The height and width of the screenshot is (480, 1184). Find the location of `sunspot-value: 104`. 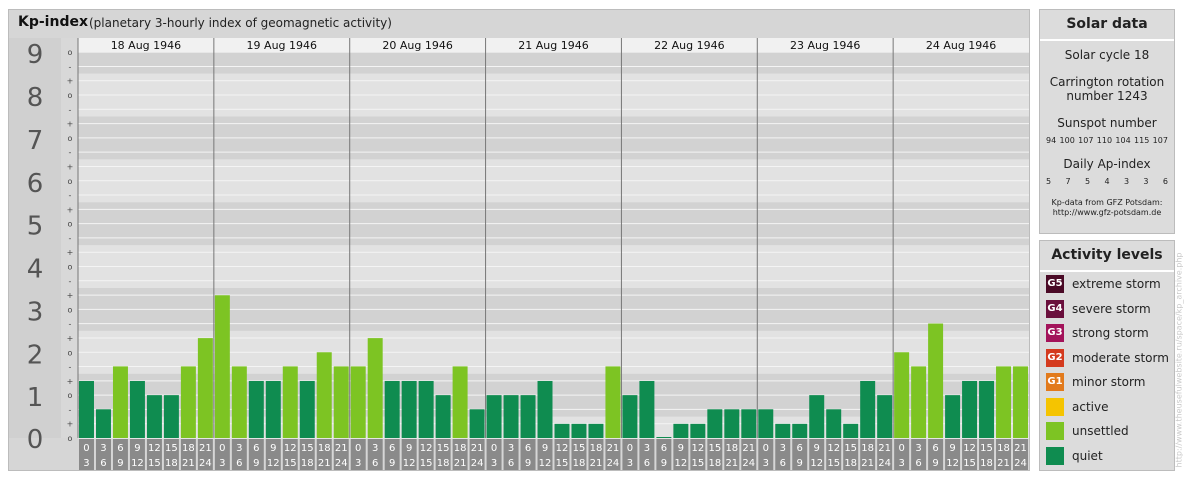

sunspot-value: 104 is located at coordinates (1123, 140).